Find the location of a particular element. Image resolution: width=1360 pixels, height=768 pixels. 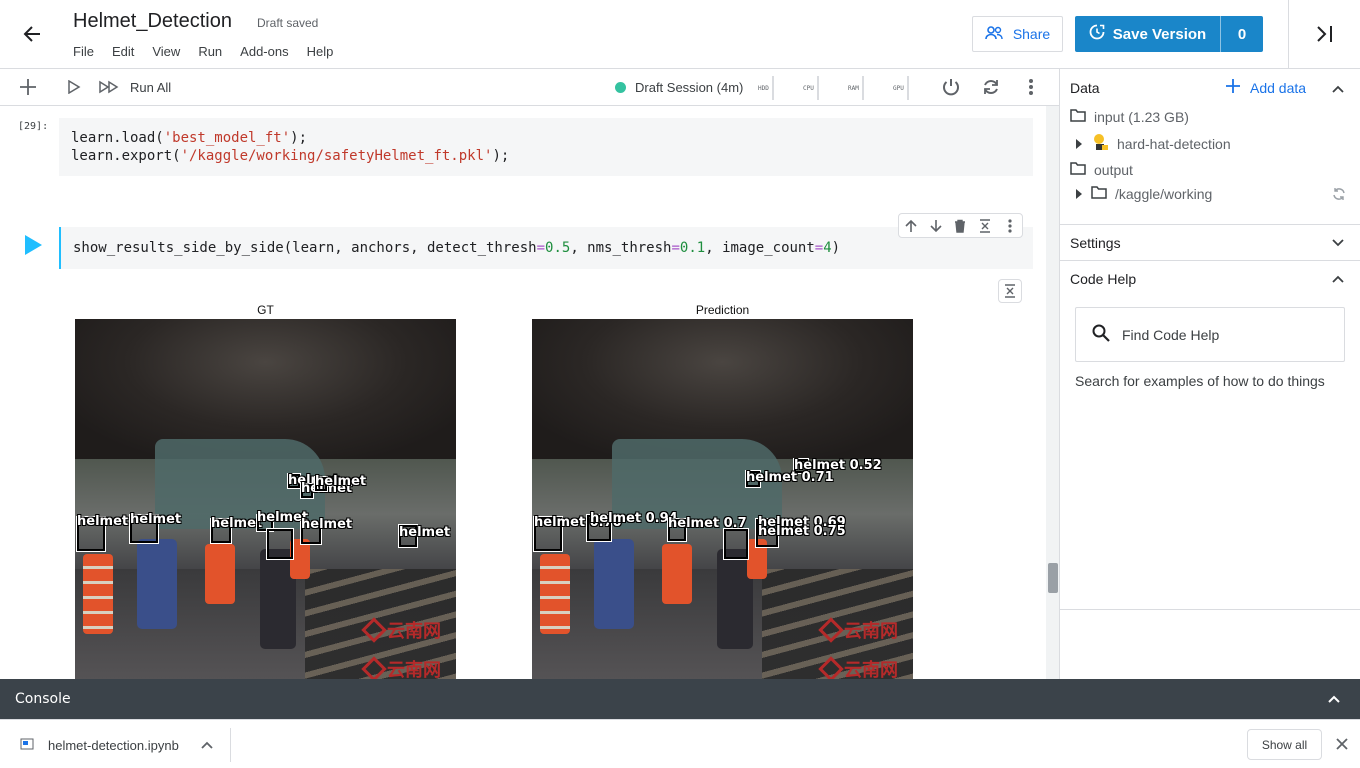

version-count: 0 is located at coordinates (1242, 34).